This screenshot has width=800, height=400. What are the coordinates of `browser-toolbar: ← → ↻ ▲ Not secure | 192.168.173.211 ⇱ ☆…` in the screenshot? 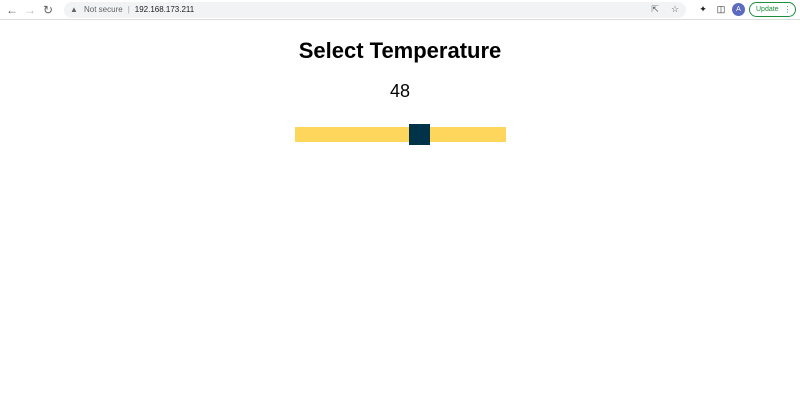 It's located at (400, 10).